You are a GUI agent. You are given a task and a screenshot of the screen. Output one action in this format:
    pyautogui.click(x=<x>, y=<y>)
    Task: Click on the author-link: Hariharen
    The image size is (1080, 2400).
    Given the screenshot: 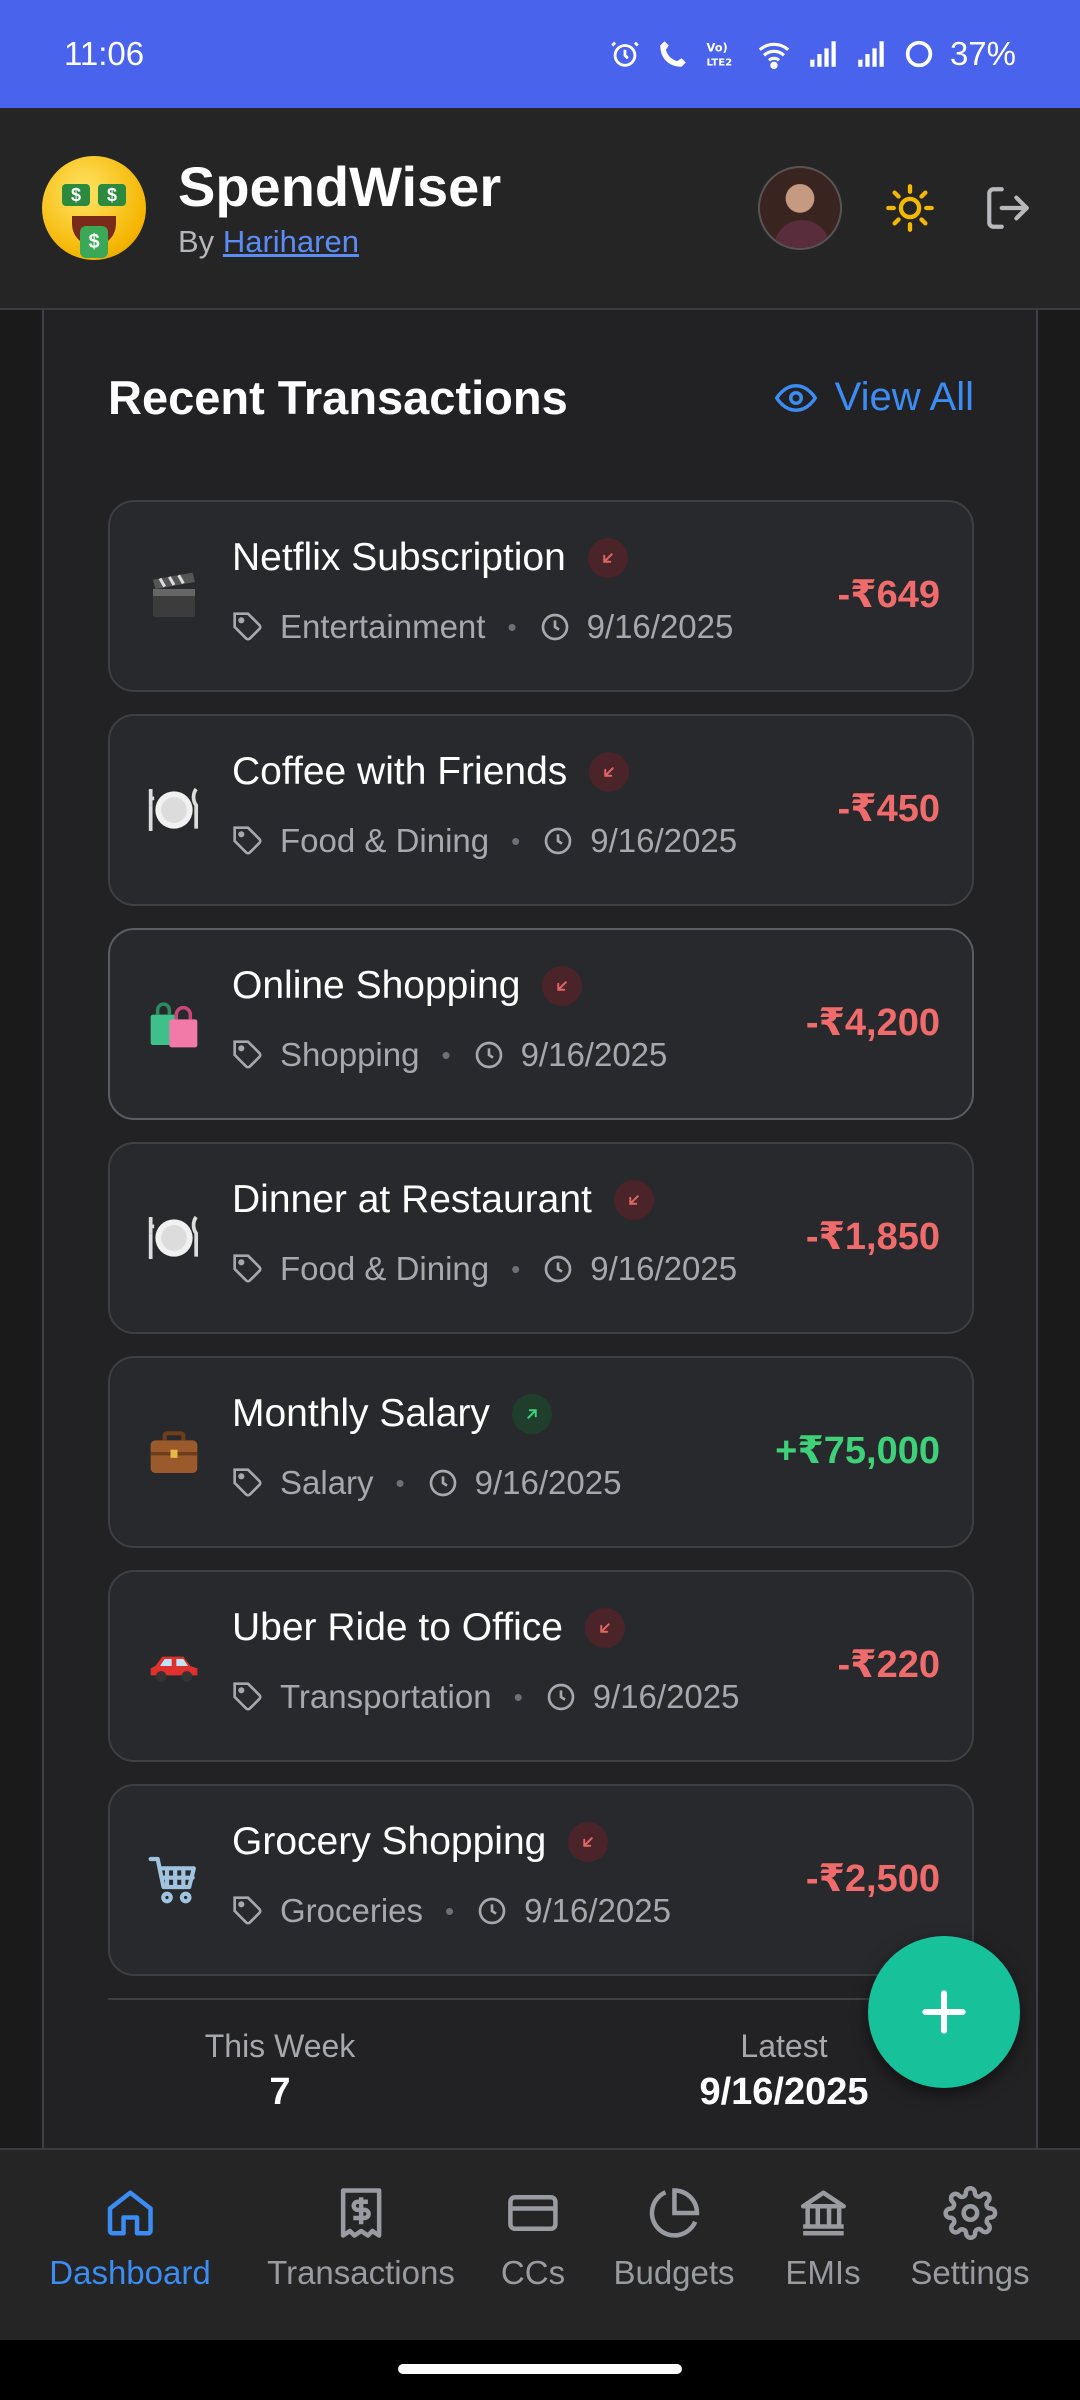 What is the action you would take?
    pyautogui.click(x=291, y=241)
    